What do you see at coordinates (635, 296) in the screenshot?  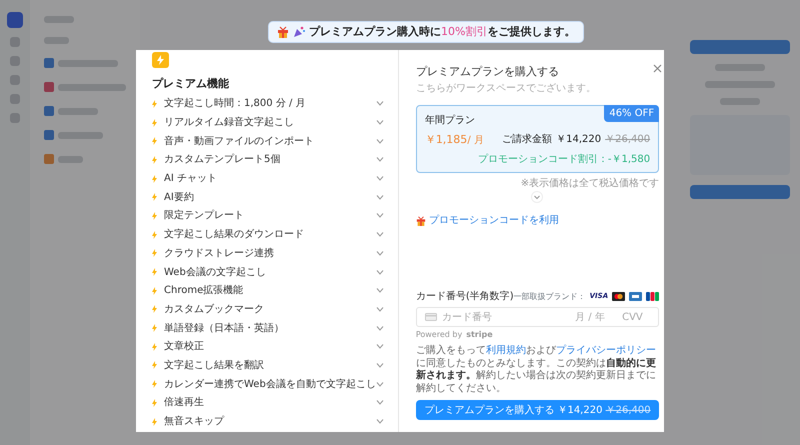 I see `amex-icon` at bounding box center [635, 296].